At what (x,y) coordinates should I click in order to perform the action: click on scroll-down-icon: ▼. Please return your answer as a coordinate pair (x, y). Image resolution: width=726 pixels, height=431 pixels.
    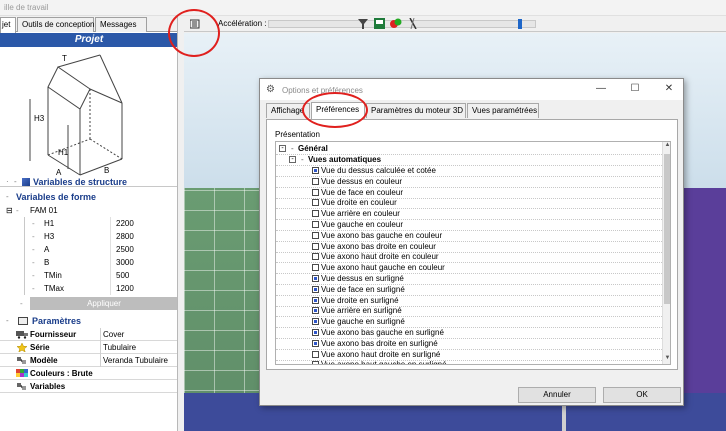
    Looking at the image, I should click on (666, 359).